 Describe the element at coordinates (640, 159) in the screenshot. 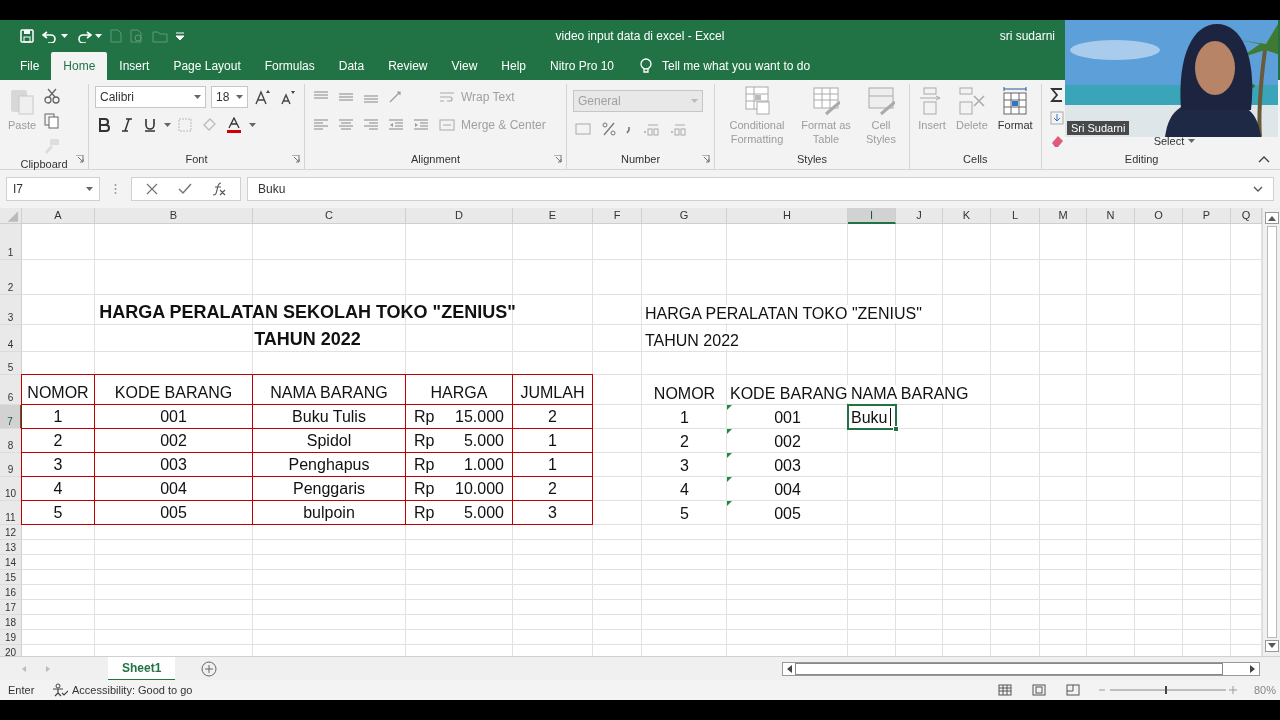

I see `group-label: Number` at that location.